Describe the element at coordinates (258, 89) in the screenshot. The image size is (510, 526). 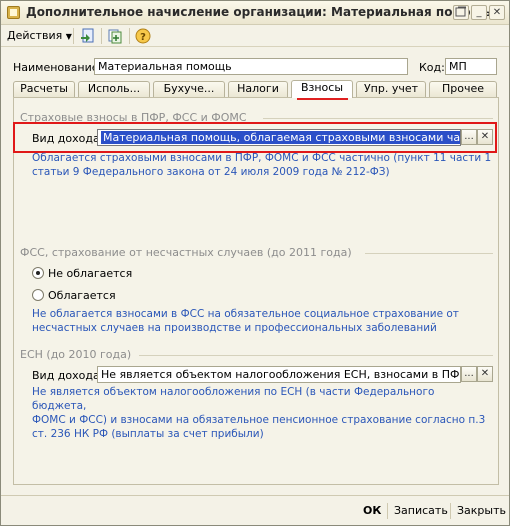
I see `tab-taxes: Налоги` at that location.